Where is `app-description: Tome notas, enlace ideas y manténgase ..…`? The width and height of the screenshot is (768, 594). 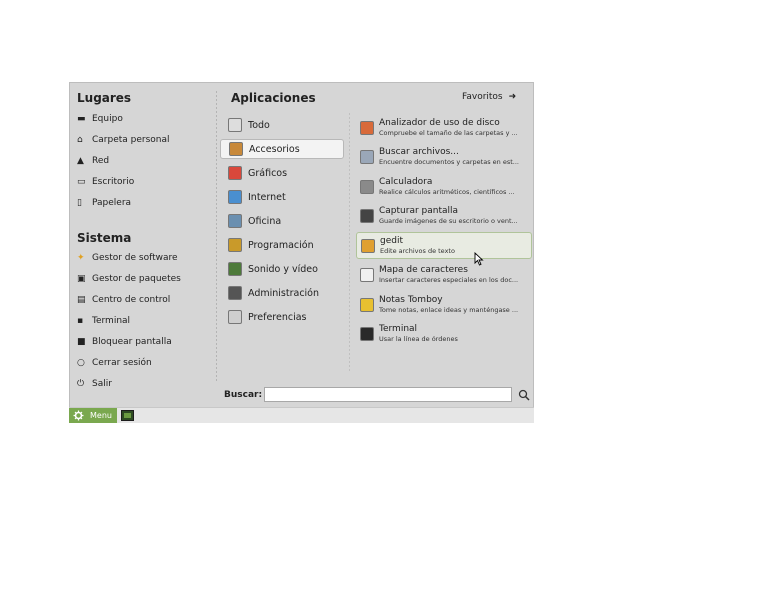 app-description: Tome notas, enlace ideas y manténgase ..… is located at coordinates (449, 309).